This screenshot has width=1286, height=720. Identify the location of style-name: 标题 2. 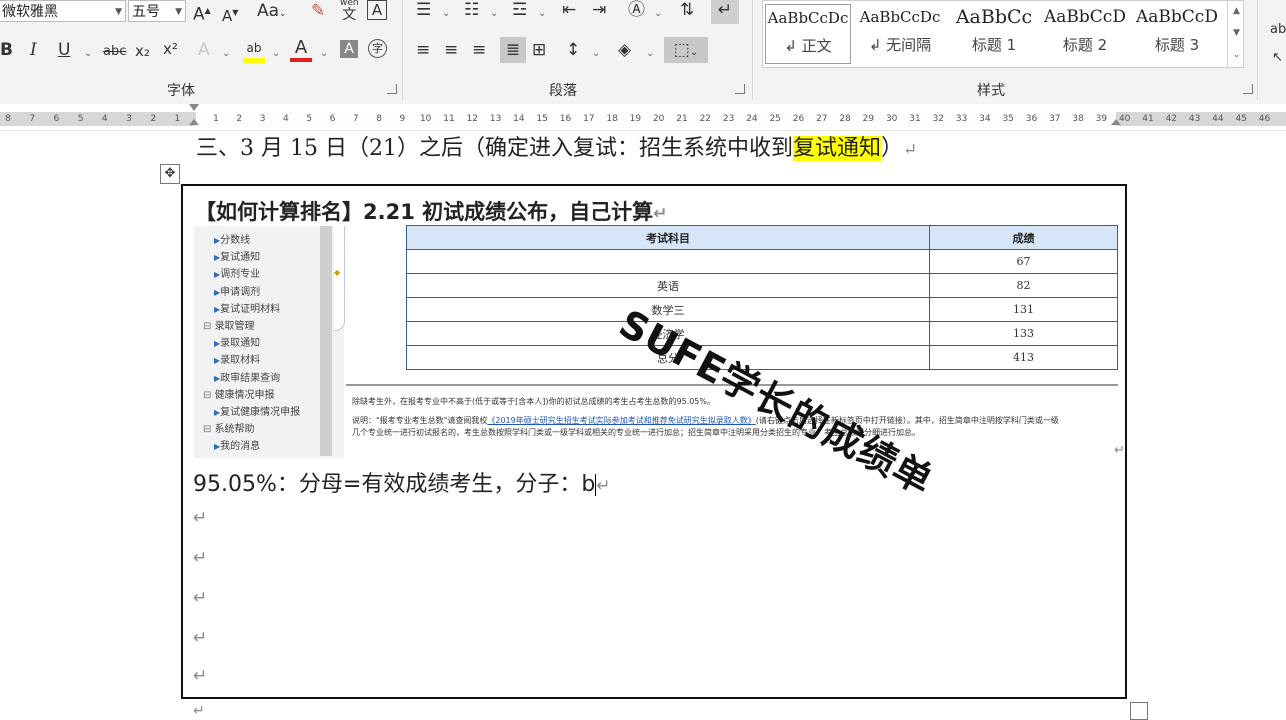
(1085, 45).